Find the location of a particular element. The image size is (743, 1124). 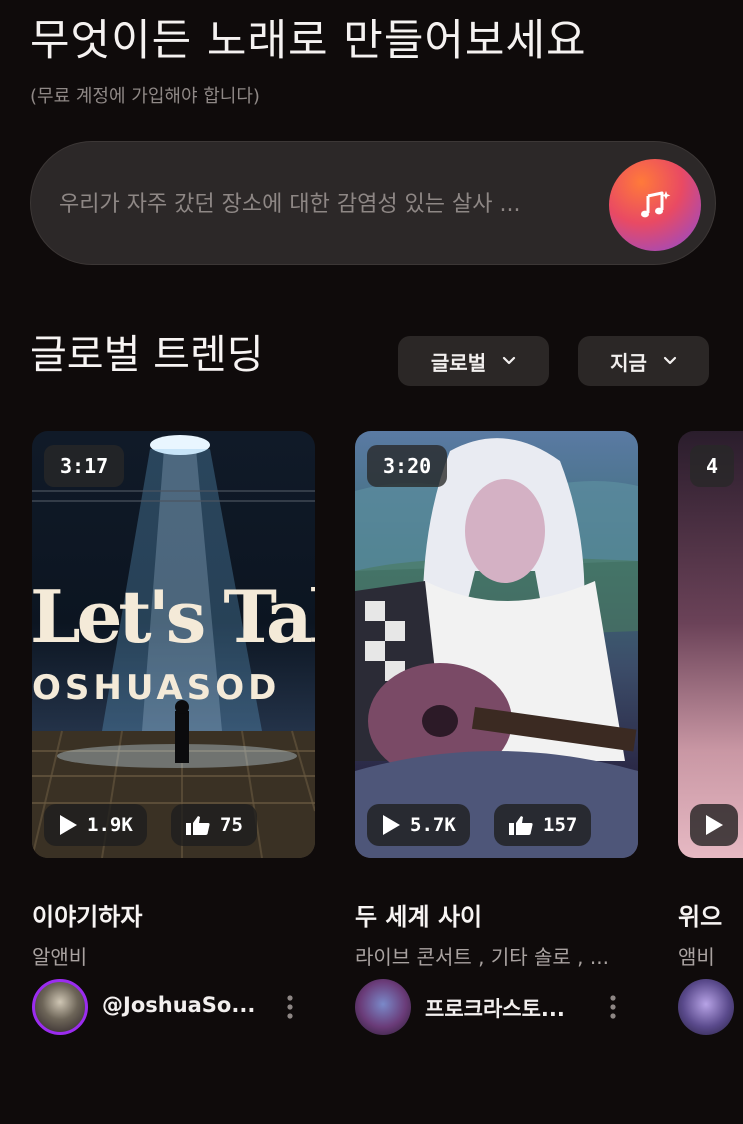

track-genre-tags: 앰비 is located at coordinates (696, 957).